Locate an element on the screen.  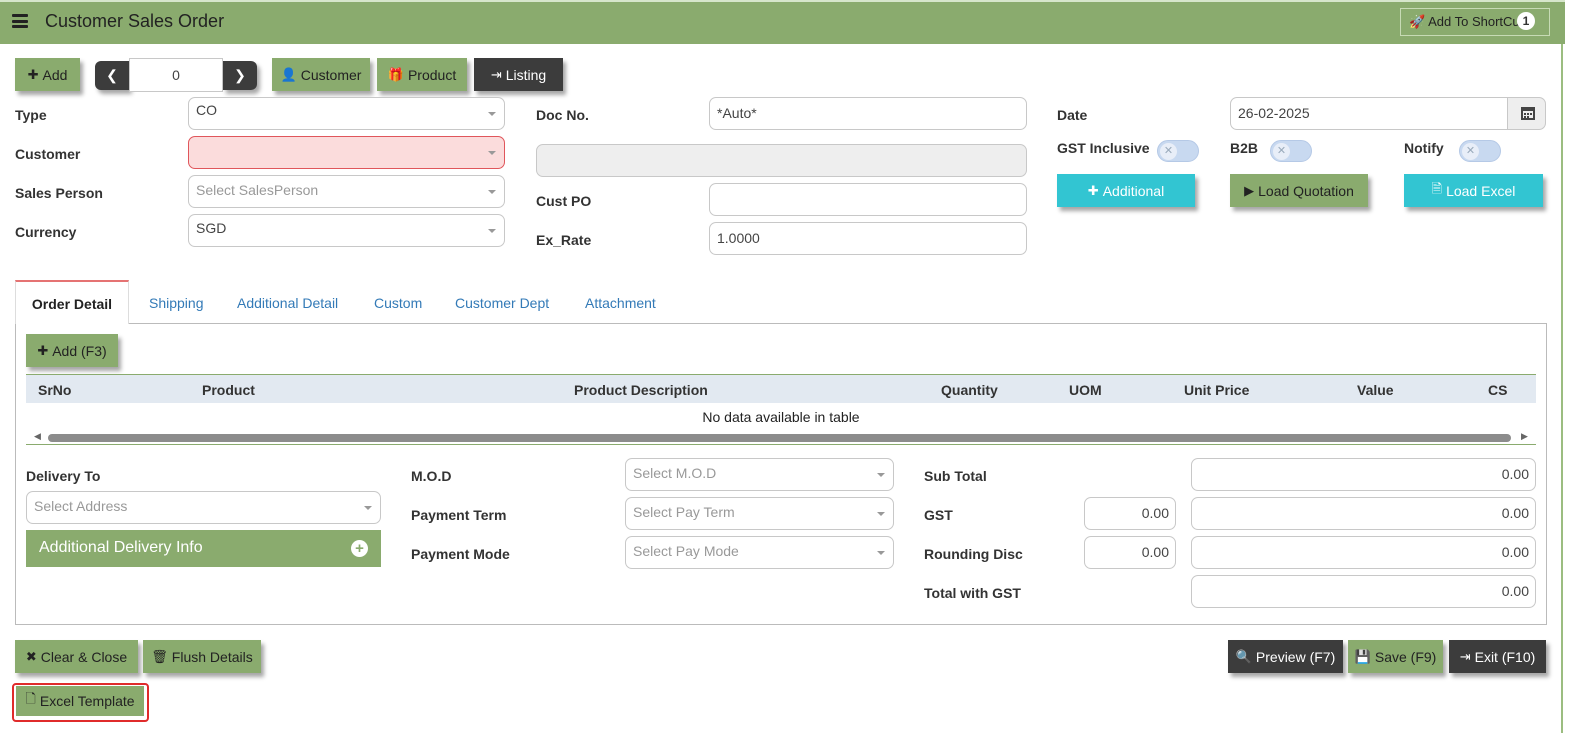
save-button: 💾 Save (F9) is located at coordinates (1395, 656).